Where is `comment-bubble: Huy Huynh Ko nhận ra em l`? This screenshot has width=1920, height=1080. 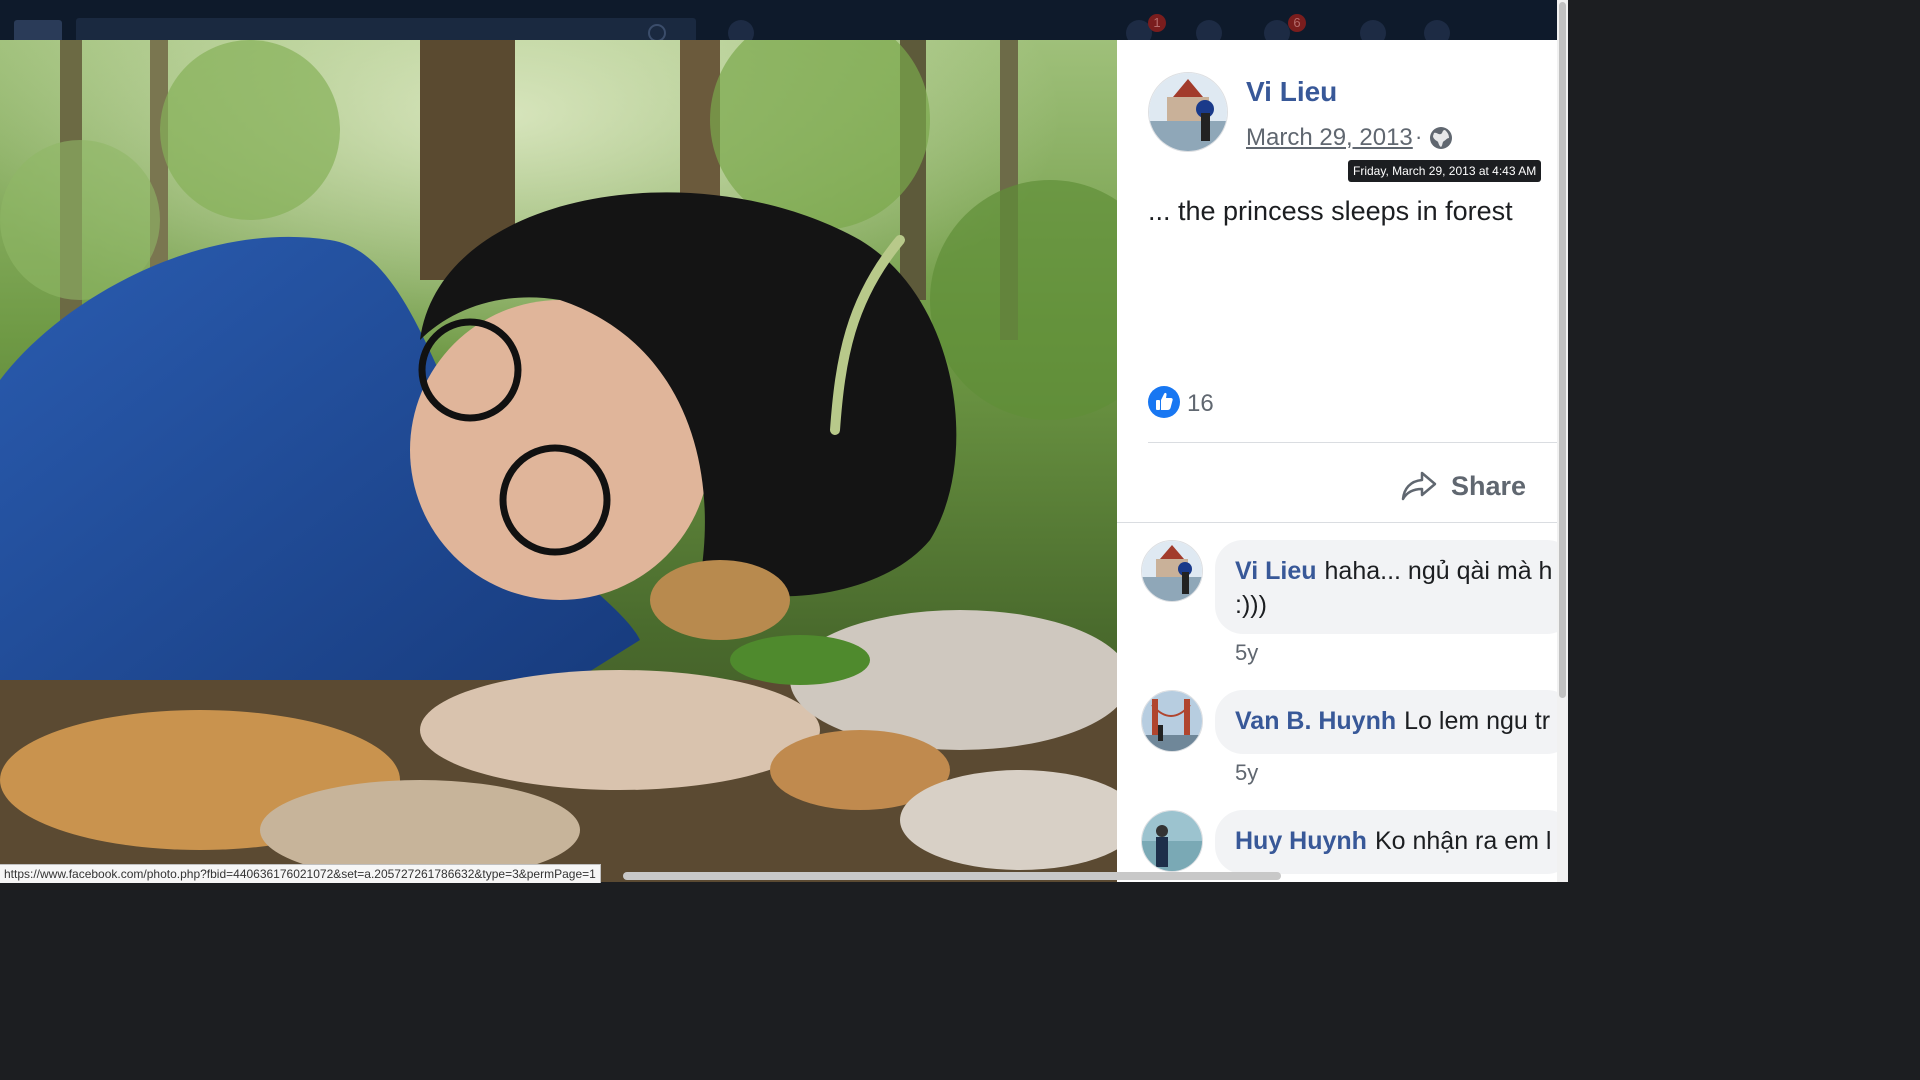 comment-bubble: Huy Huynh Ko nhận ra em l is located at coordinates (1386, 842).